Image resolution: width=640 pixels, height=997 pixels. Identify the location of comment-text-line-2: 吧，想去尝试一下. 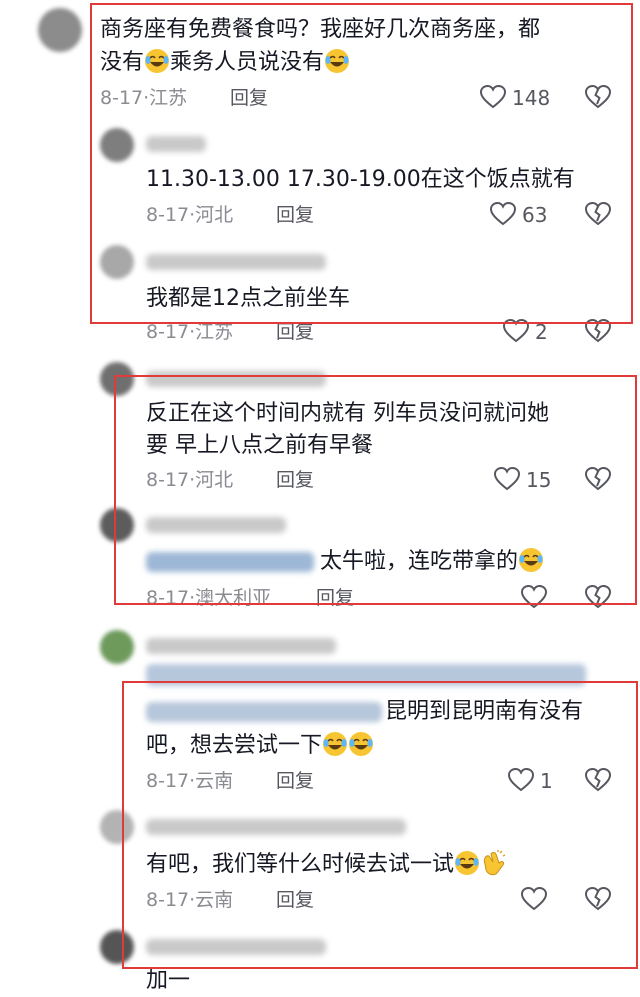
(234, 745).